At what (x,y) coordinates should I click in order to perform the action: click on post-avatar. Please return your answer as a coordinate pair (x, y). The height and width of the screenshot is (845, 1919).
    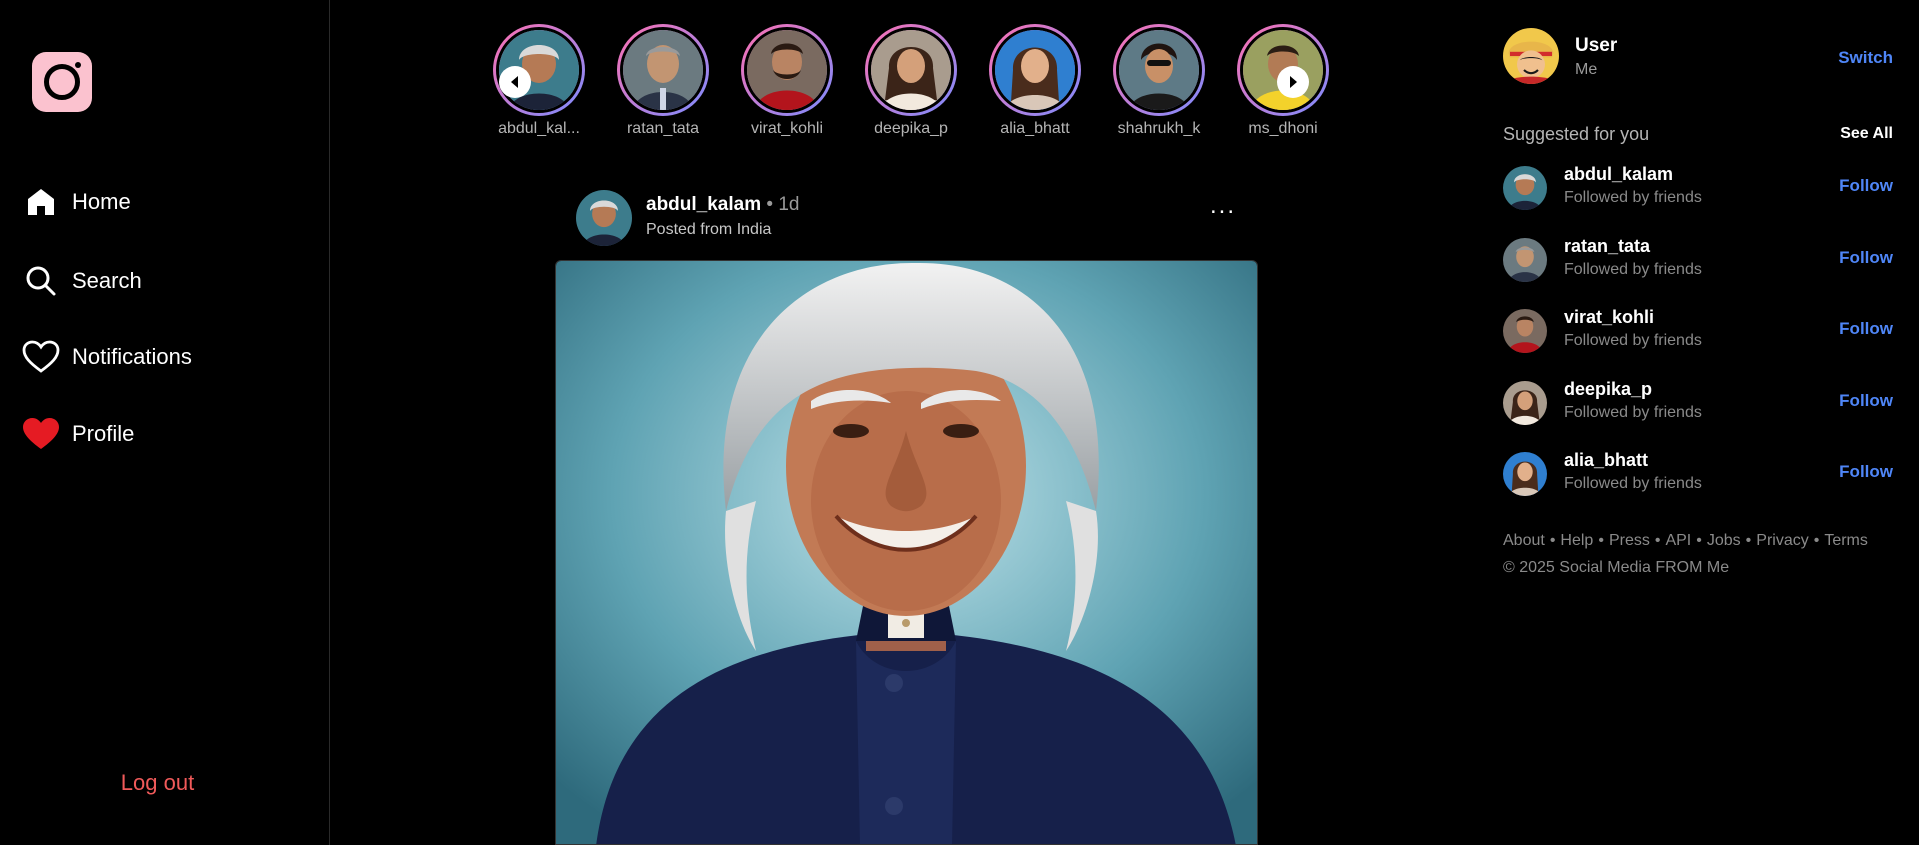
    Looking at the image, I should click on (604, 218).